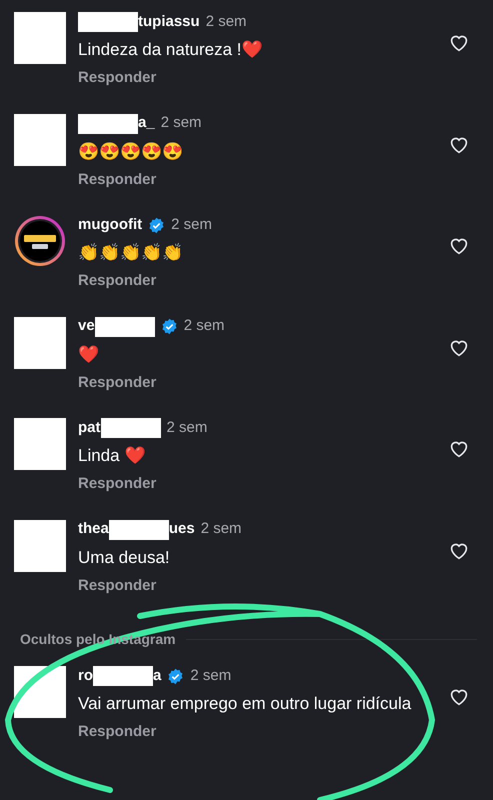 This screenshot has width=493, height=800. What do you see at coordinates (245, 704) in the screenshot?
I see `comment-text: Vai arrumar emprego em outro lugar ridícula` at bounding box center [245, 704].